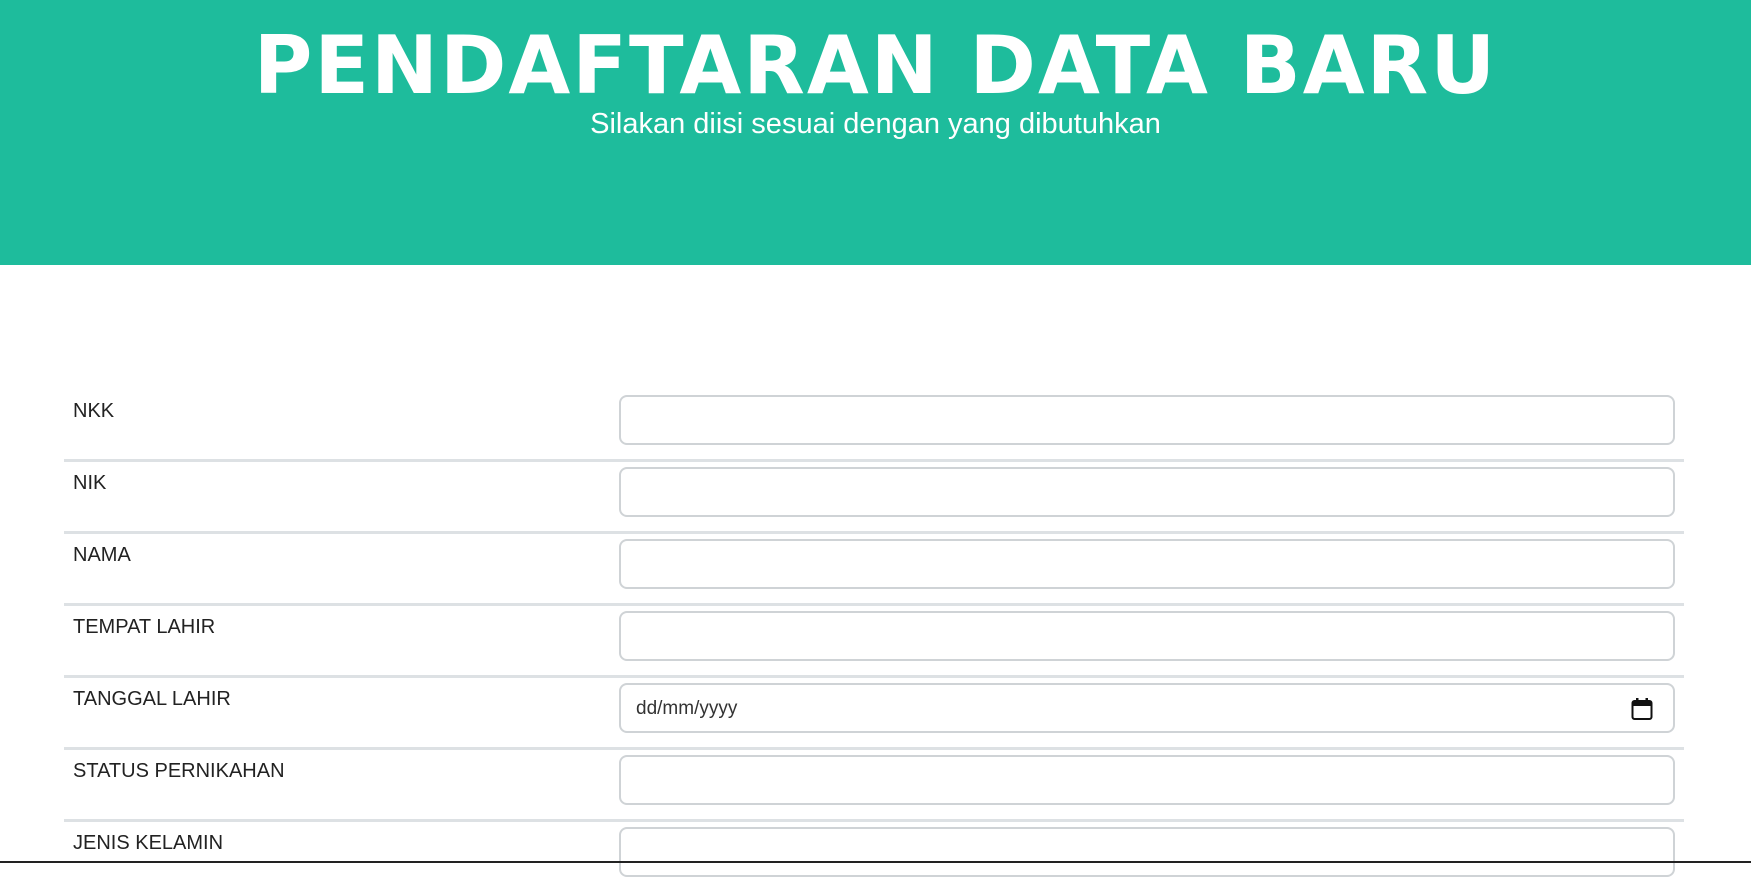 Image resolution: width=1751 pixels, height=894 pixels. Describe the element at coordinates (1147, 708) in the screenshot. I see `tanggal-lahir-input: dd/mm/yyyy` at that location.